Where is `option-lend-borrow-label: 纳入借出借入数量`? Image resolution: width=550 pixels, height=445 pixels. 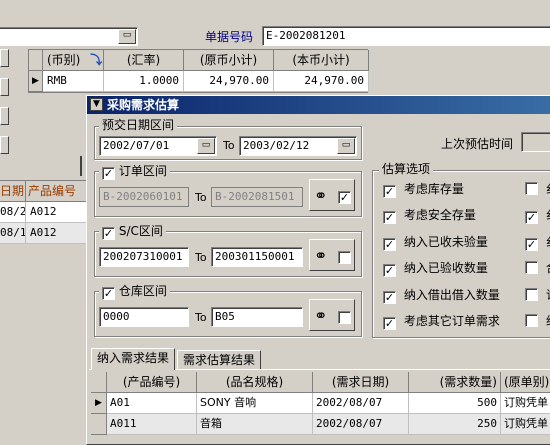
option-lend-borrow-label: 纳入借出借入数量 is located at coordinates (451, 295).